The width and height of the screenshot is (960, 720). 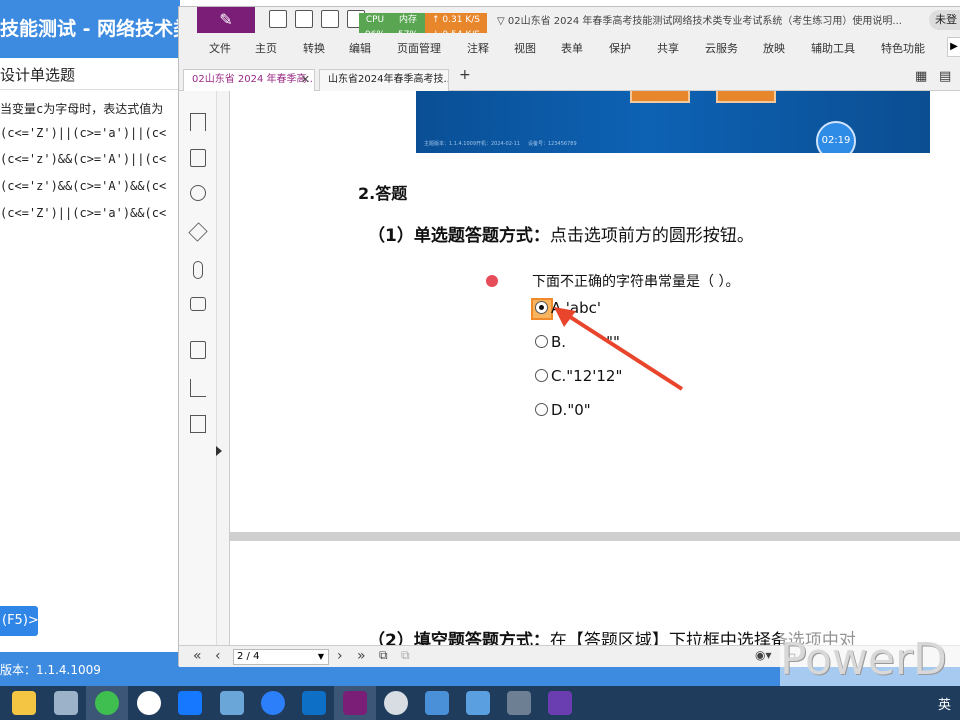 I want to click on menu-home: 主页, so click(x=266, y=48).